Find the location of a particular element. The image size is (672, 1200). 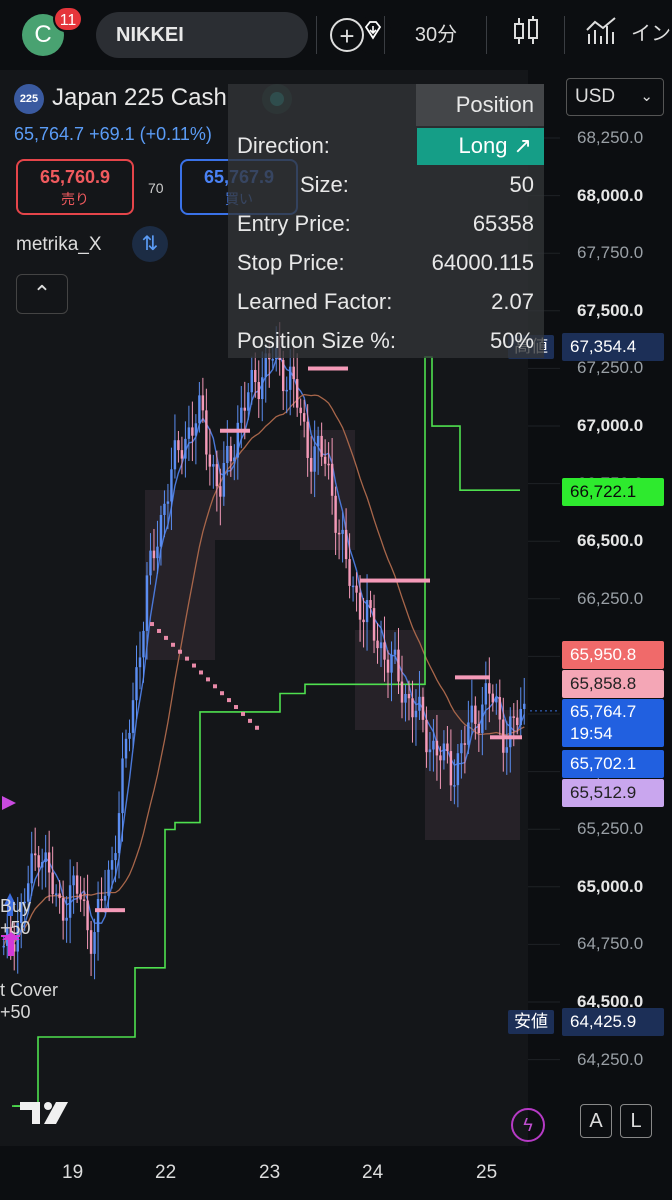

direction-cell: Long ↗ is located at coordinates (480, 146).